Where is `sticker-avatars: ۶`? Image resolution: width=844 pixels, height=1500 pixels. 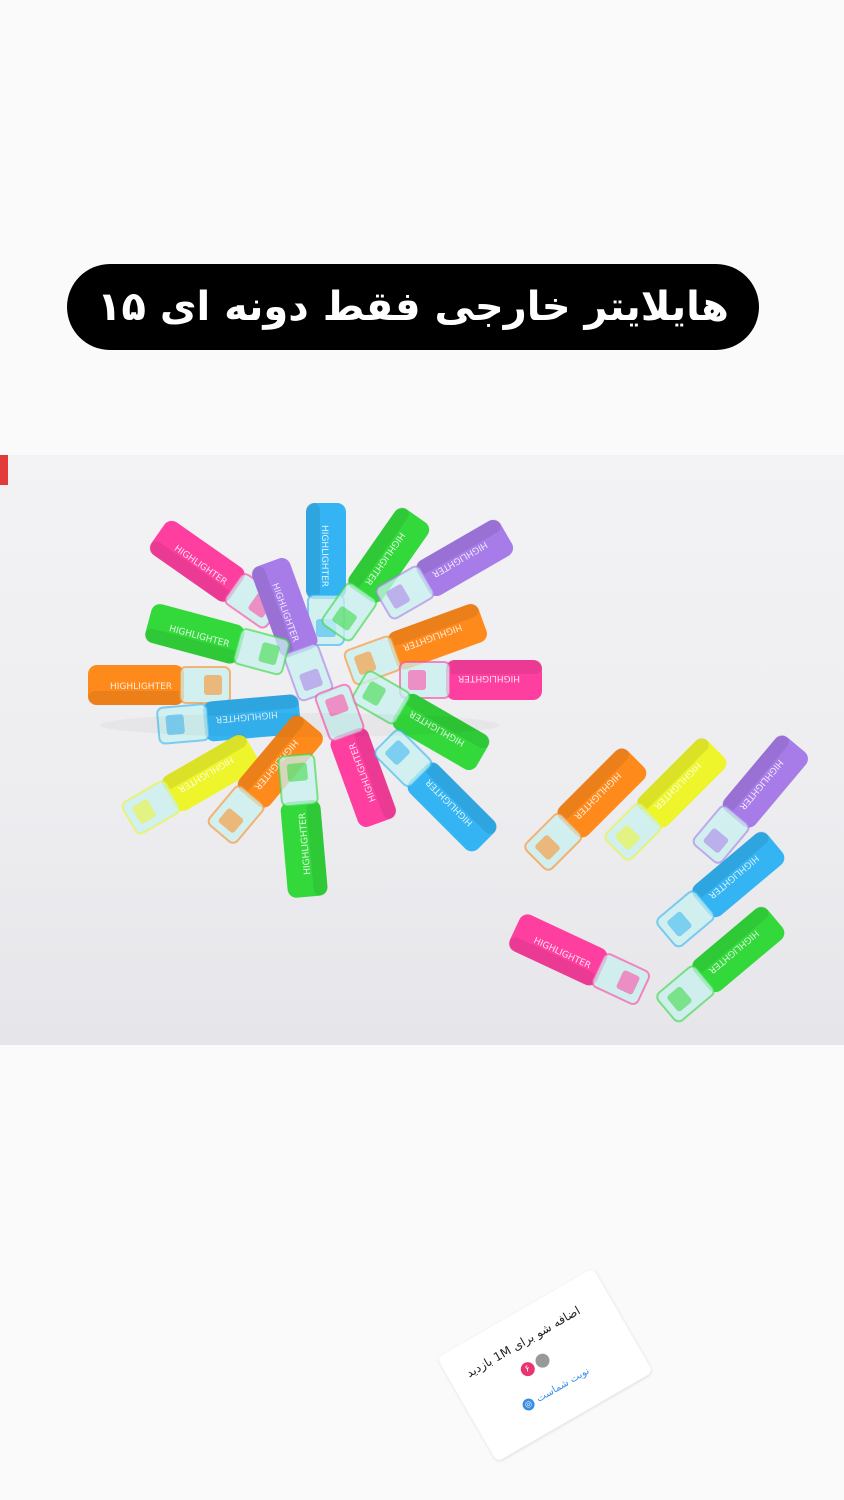 sticker-avatars: ۶ is located at coordinates (535, 1365).